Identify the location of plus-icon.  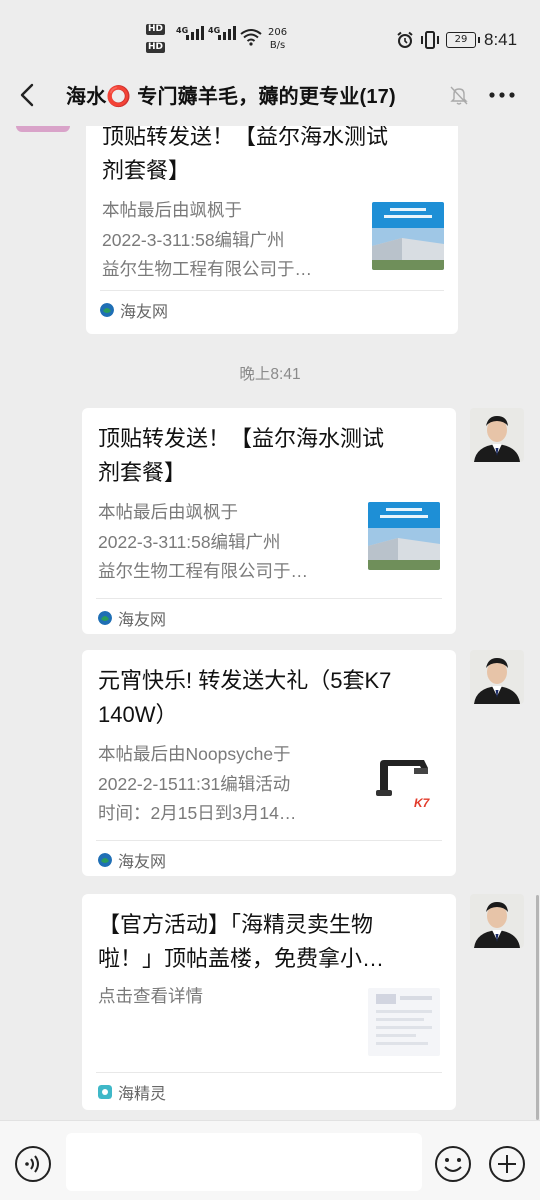
(507, 1164).